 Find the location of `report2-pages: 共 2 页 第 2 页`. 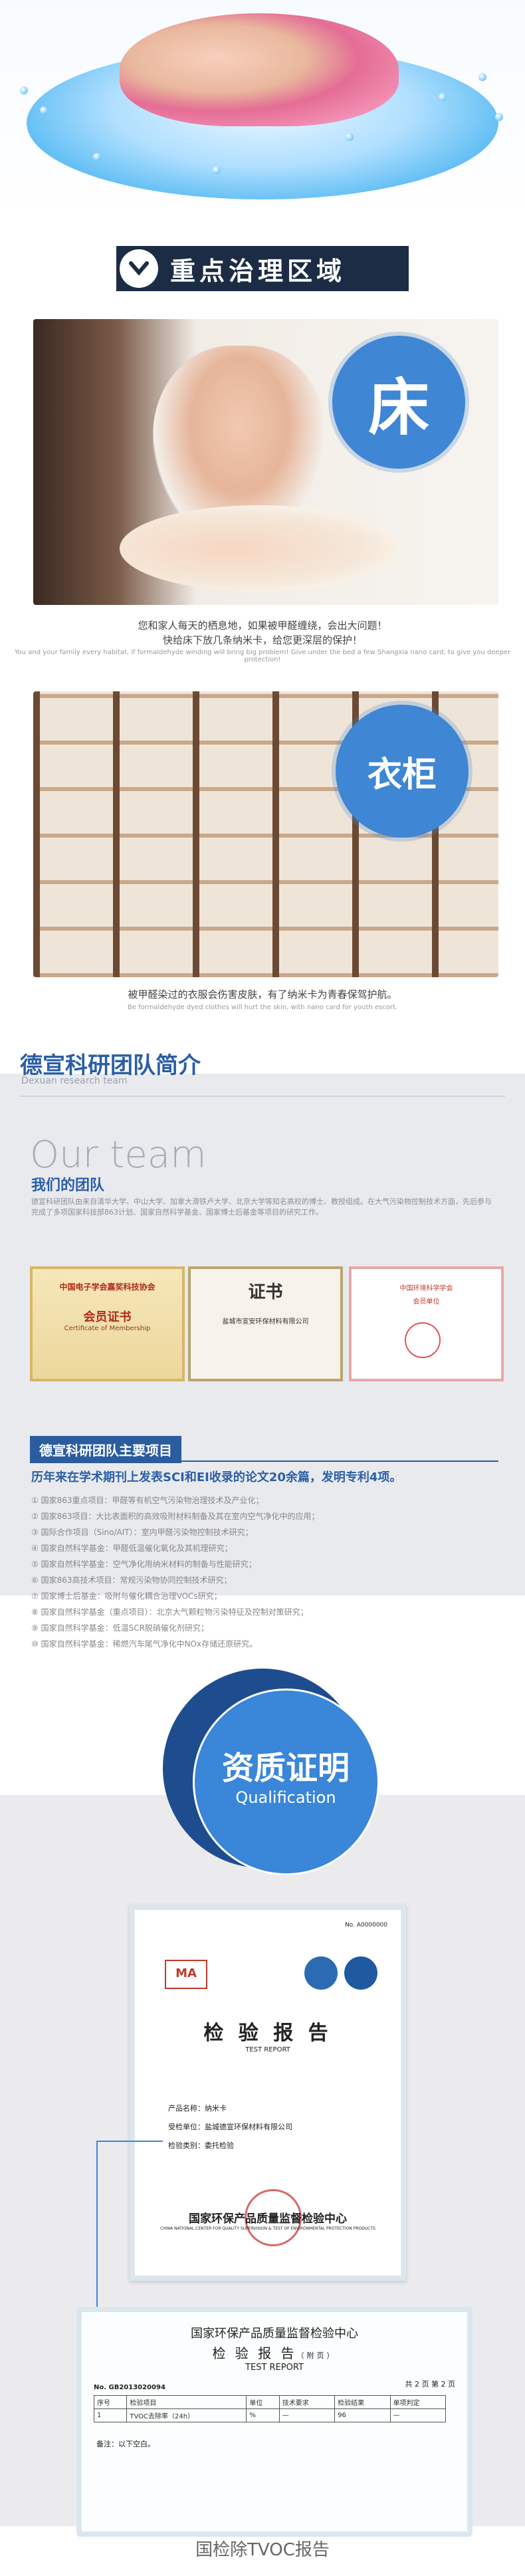

report2-pages: 共 2 页 第 2 页 is located at coordinates (430, 2384).